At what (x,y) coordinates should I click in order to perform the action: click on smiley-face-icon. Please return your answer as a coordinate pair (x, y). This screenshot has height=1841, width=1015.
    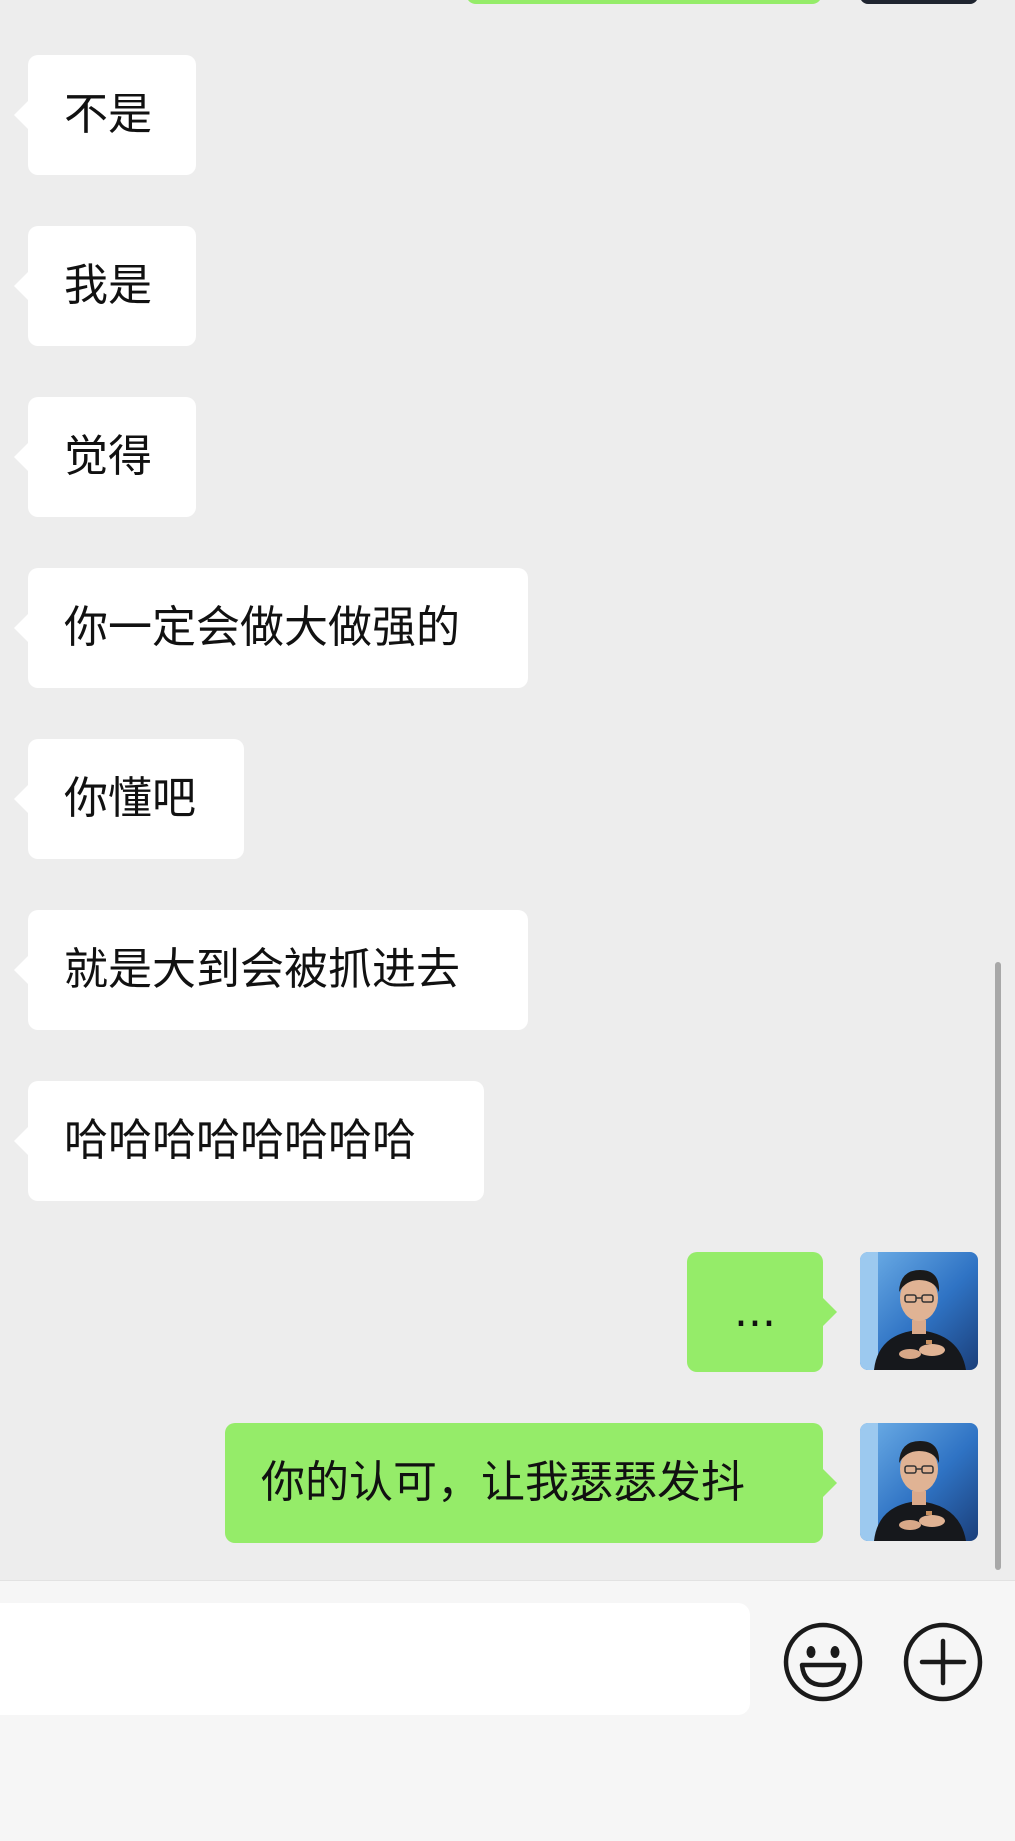
    Looking at the image, I should click on (823, 1662).